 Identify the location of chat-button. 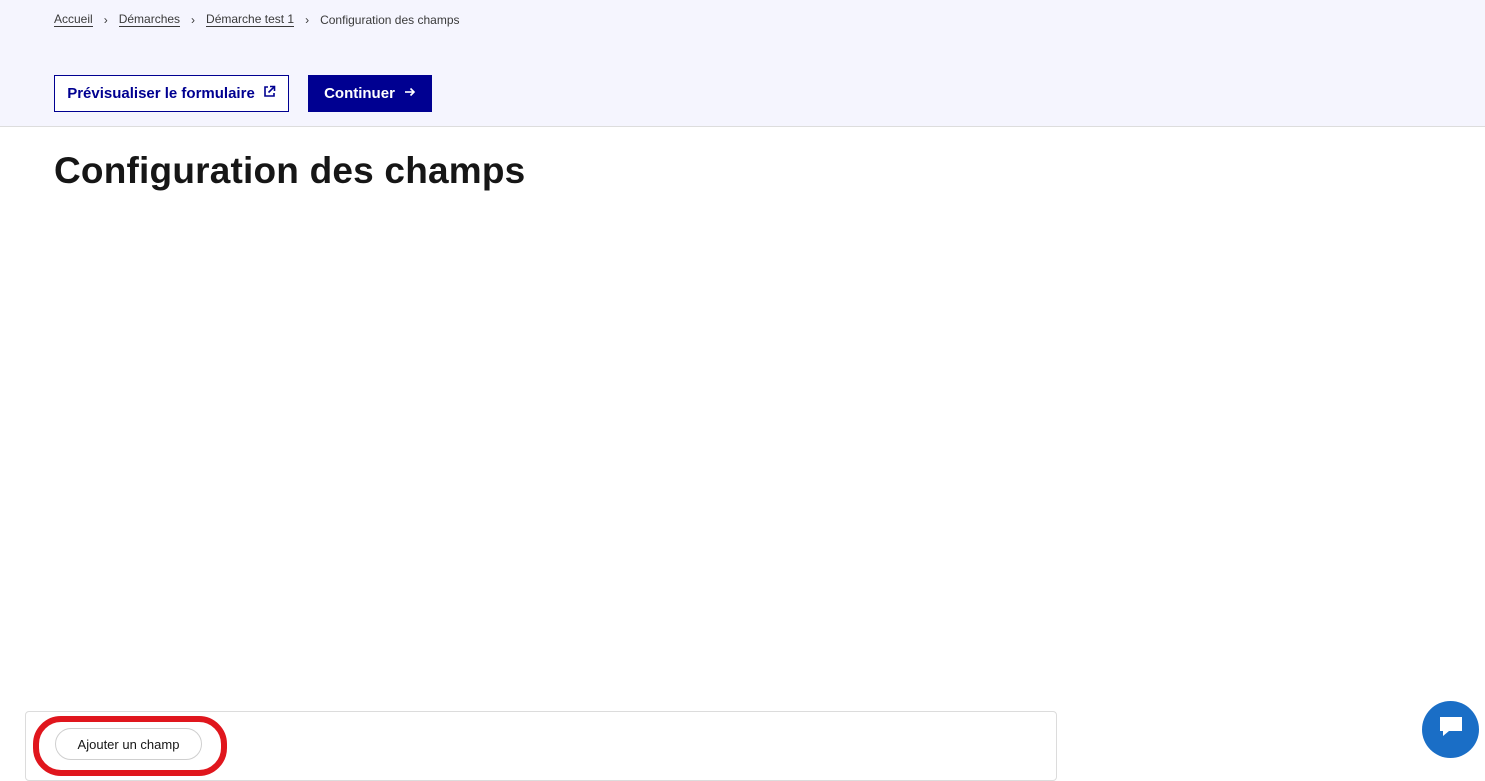
(1450, 729).